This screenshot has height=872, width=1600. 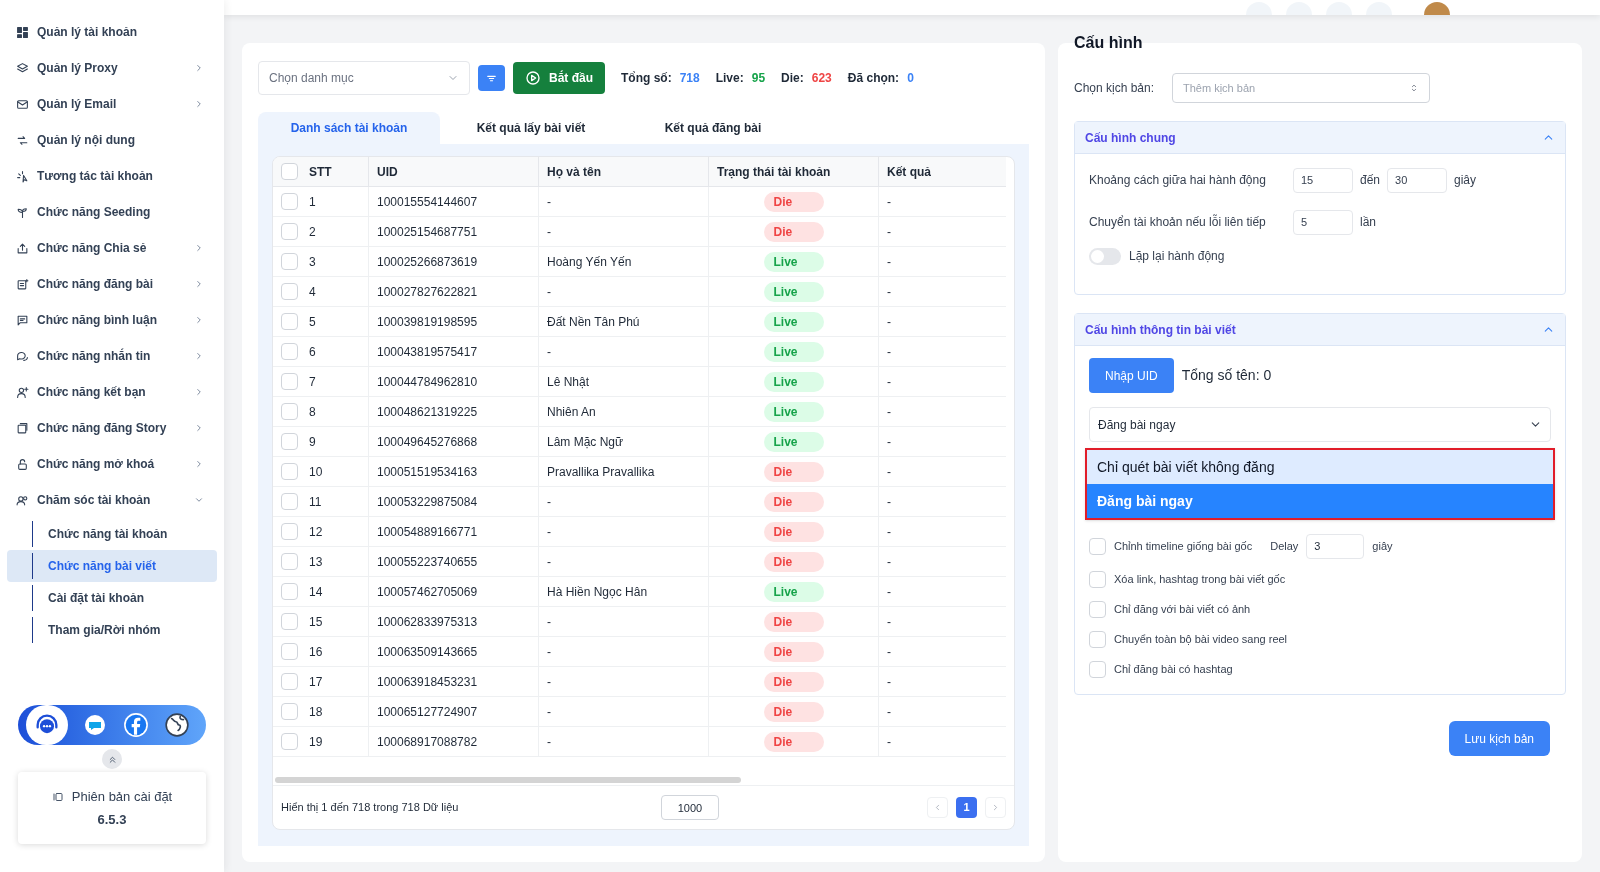 I want to click on field-label: Chọn kịch bản:, so click(x=1115, y=88).